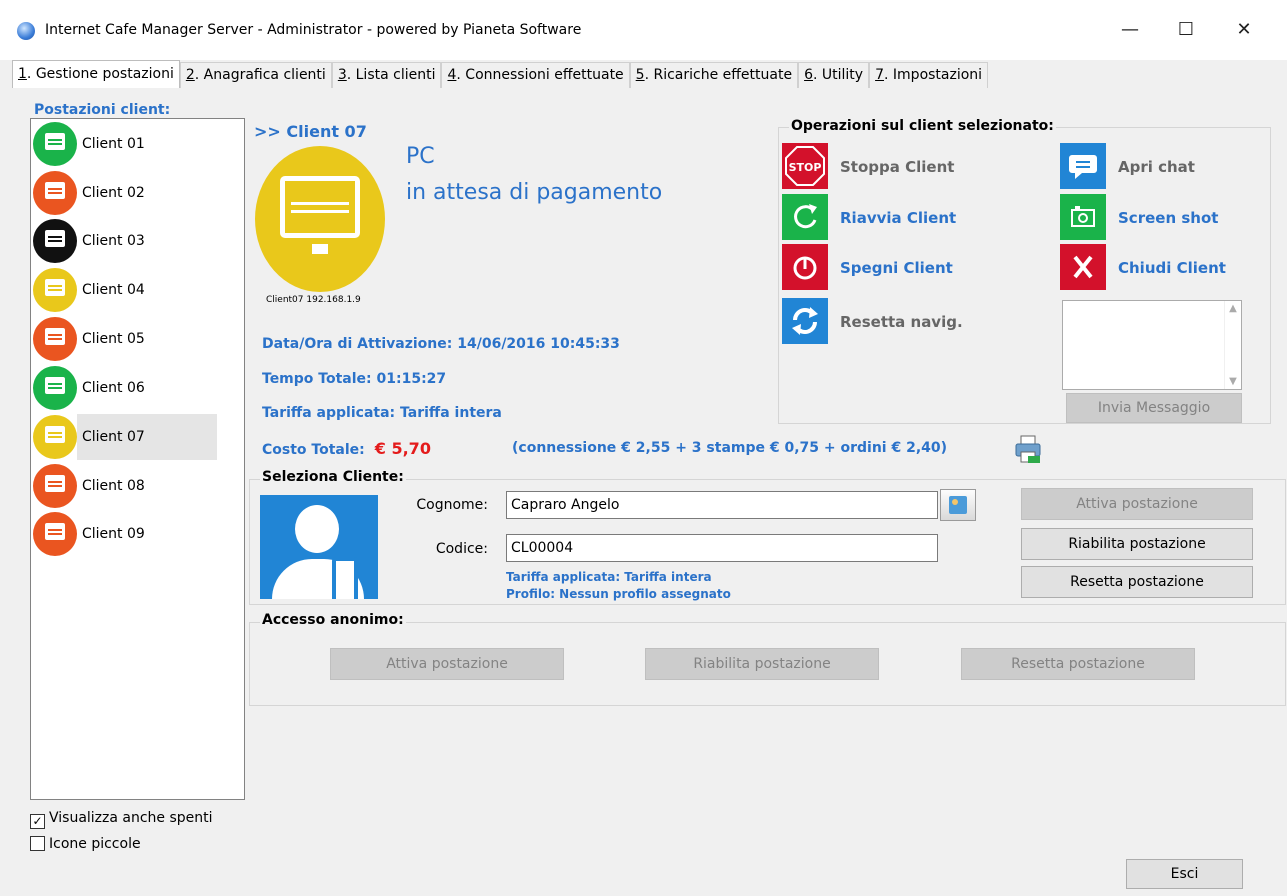  Describe the element at coordinates (1028, 449) in the screenshot. I see `printer-icon` at that location.